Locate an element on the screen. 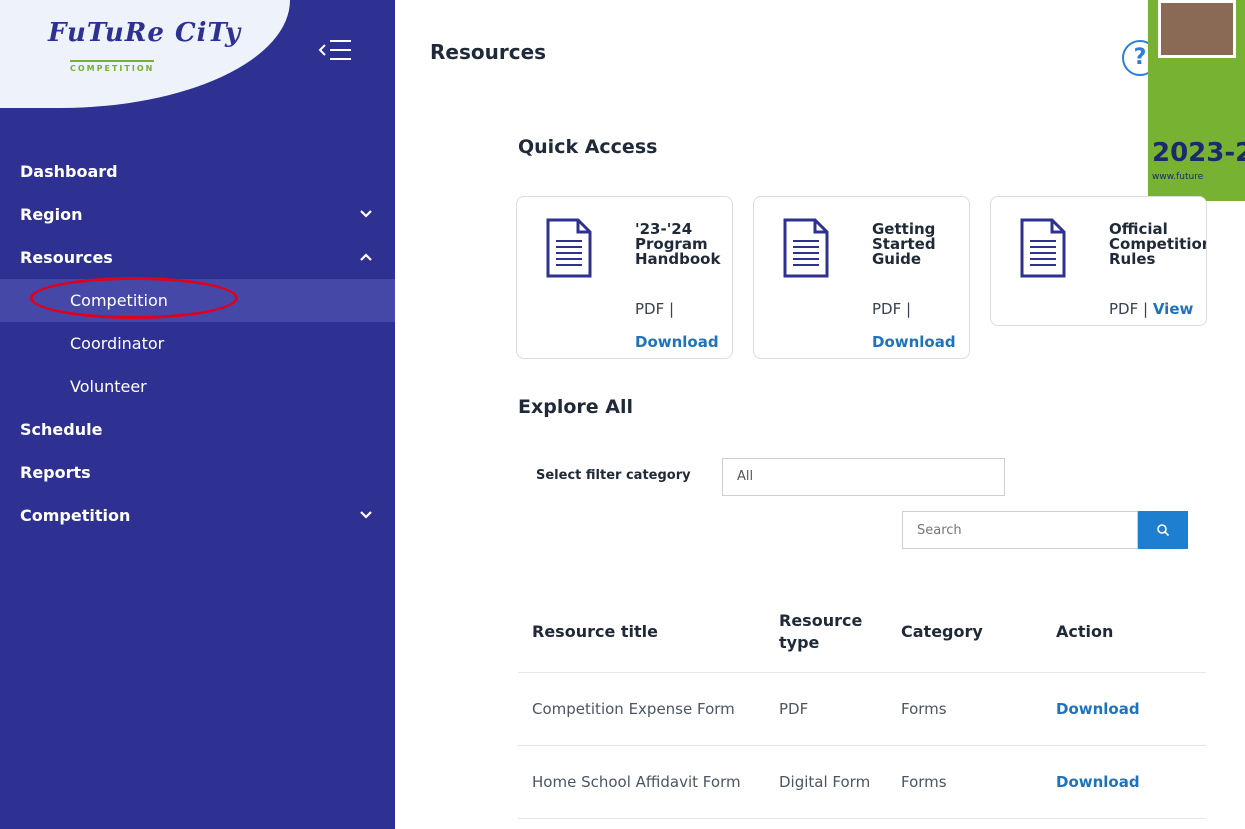 The image size is (1245, 829). filter-category-select: All is located at coordinates (863, 477).